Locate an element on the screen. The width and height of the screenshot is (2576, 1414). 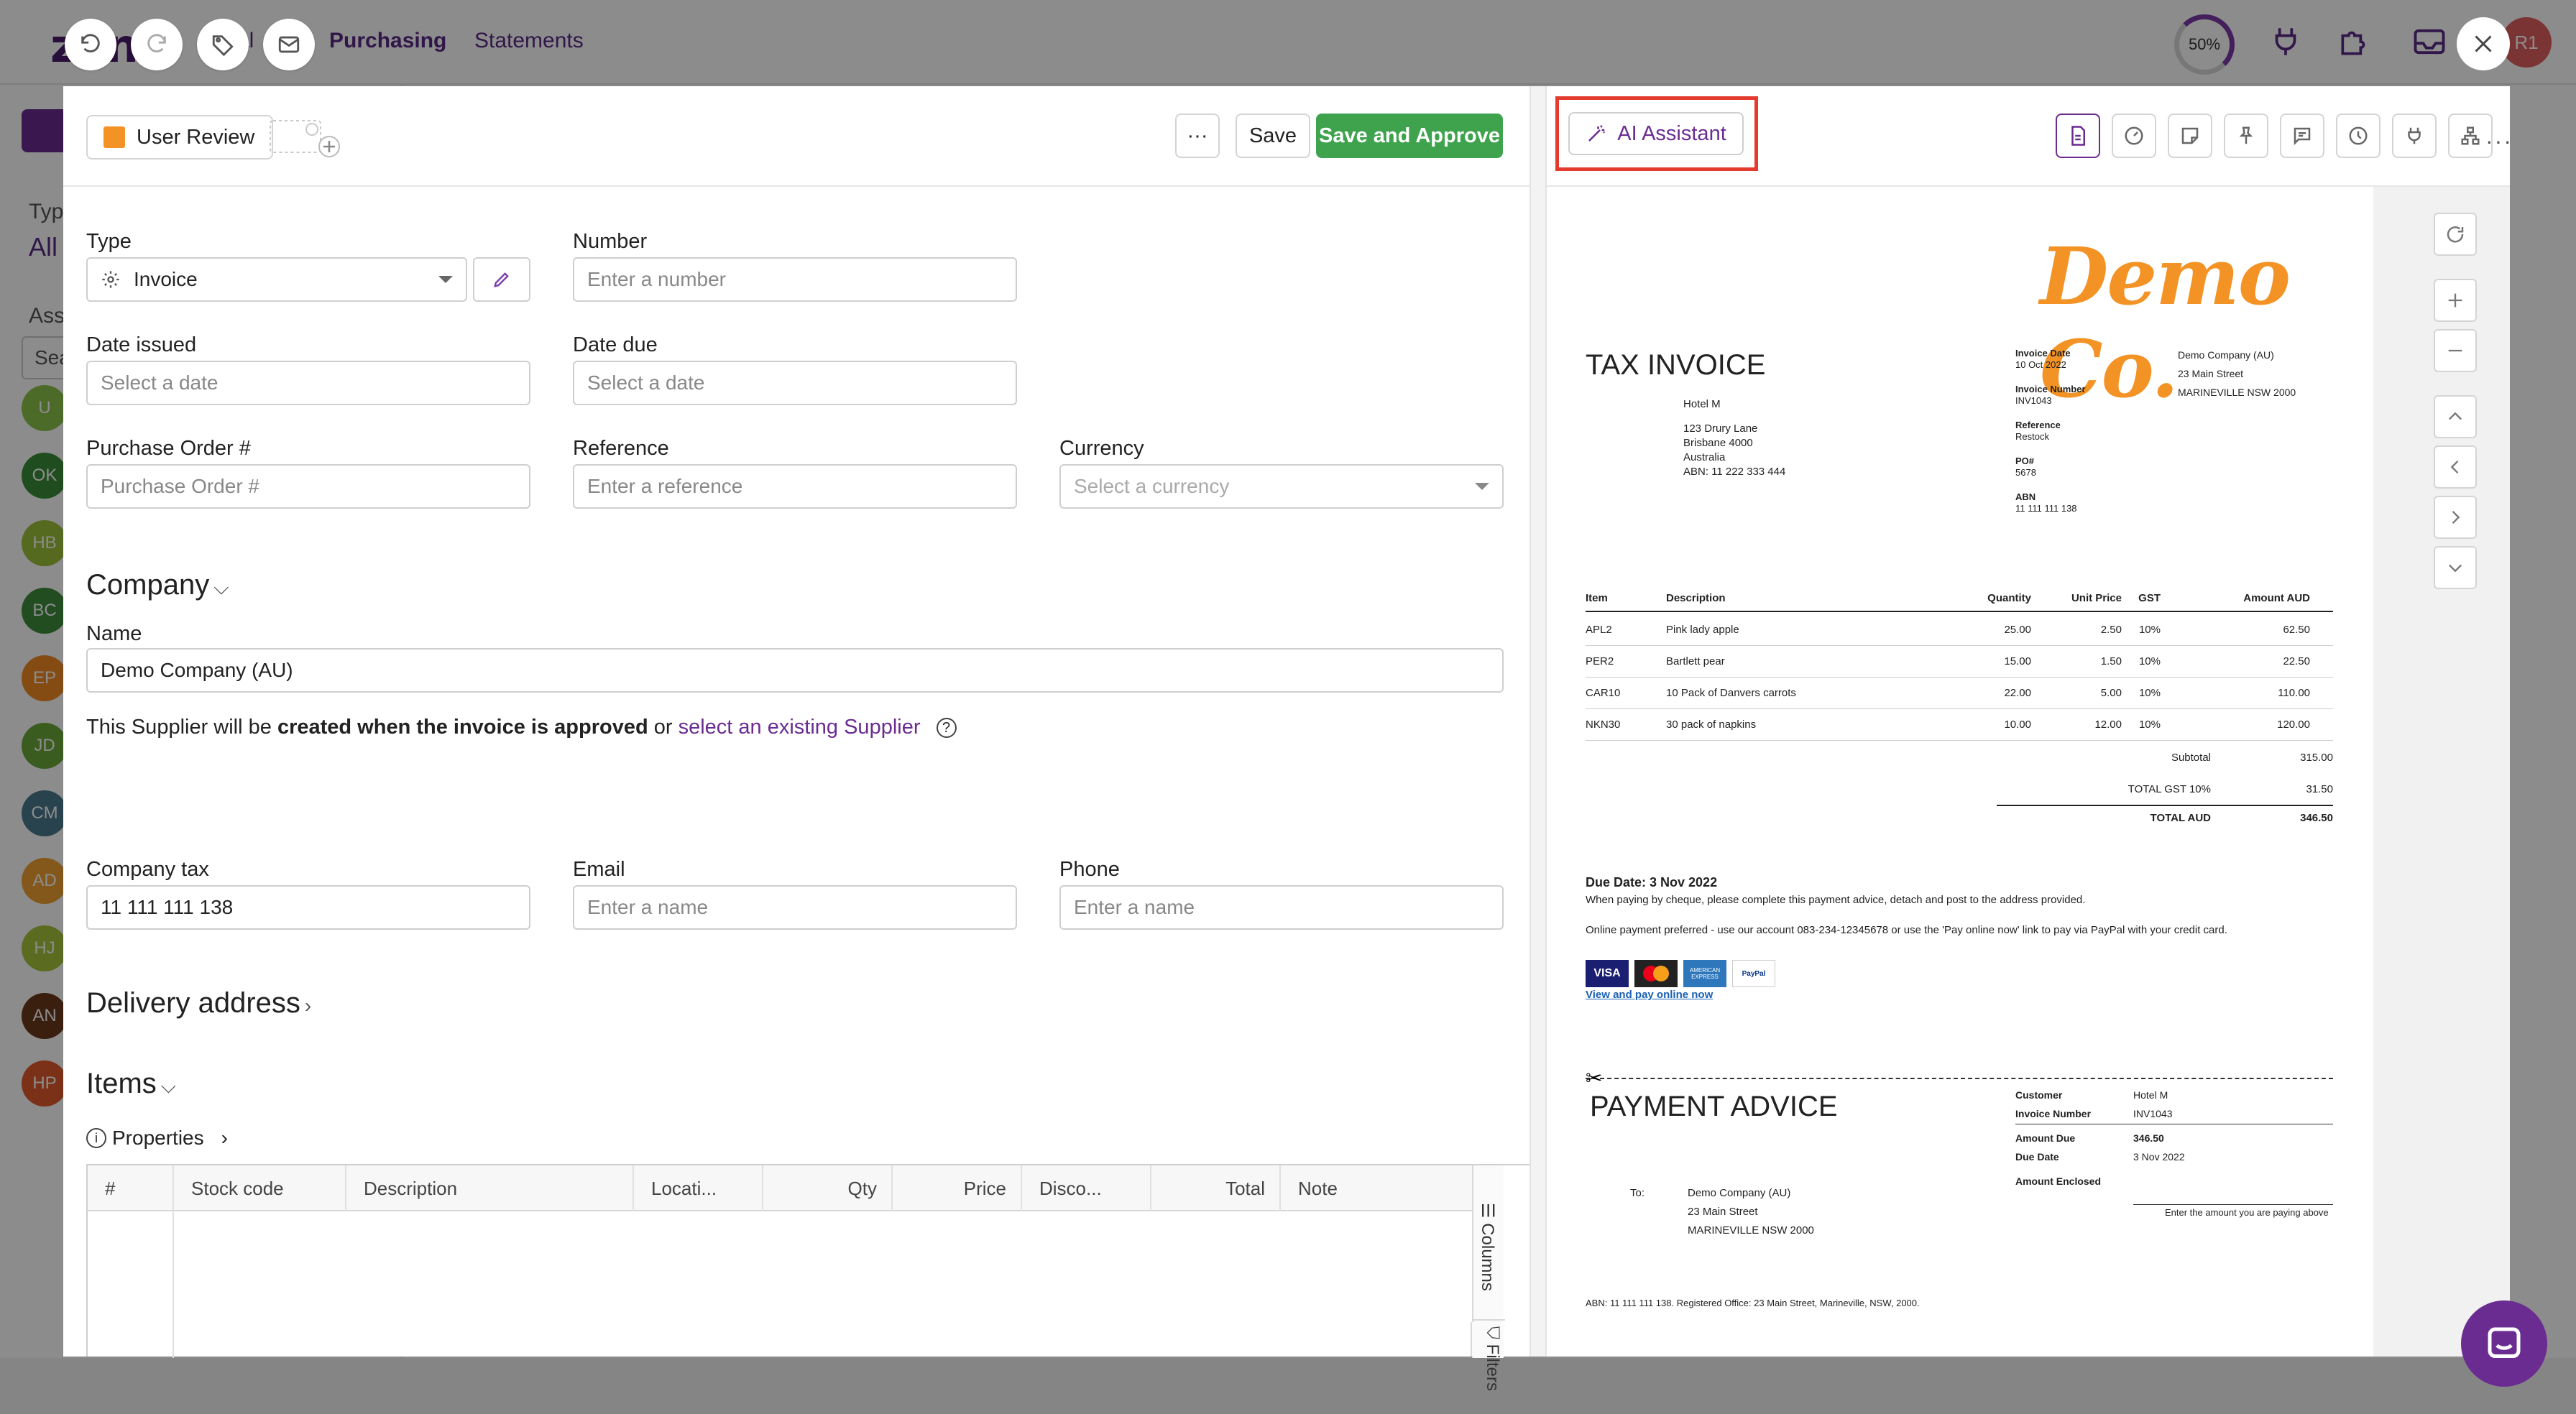
advice-label: Invoice Number is located at coordinates (2053, 1113).